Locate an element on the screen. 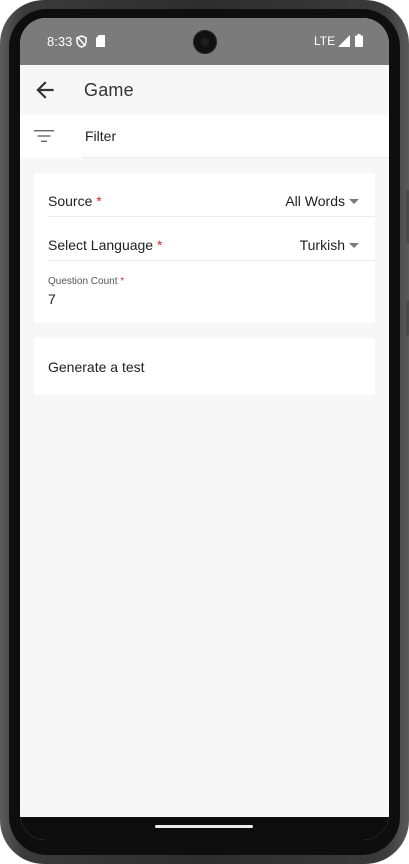 The height and width of the screenshot is (864, 409). sd-card-icon is located at coordinates (100, 41).